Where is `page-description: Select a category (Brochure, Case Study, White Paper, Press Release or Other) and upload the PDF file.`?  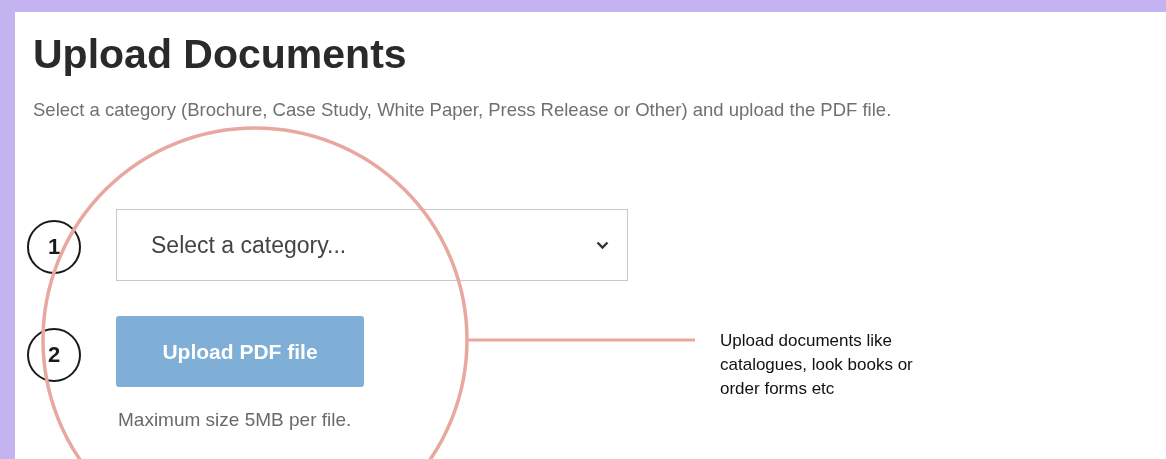
page-description: Select a category (Brochure, Case Study, White Paper, Press Release or Other) and upload the PDF file. is located at coordinates (463, 110).